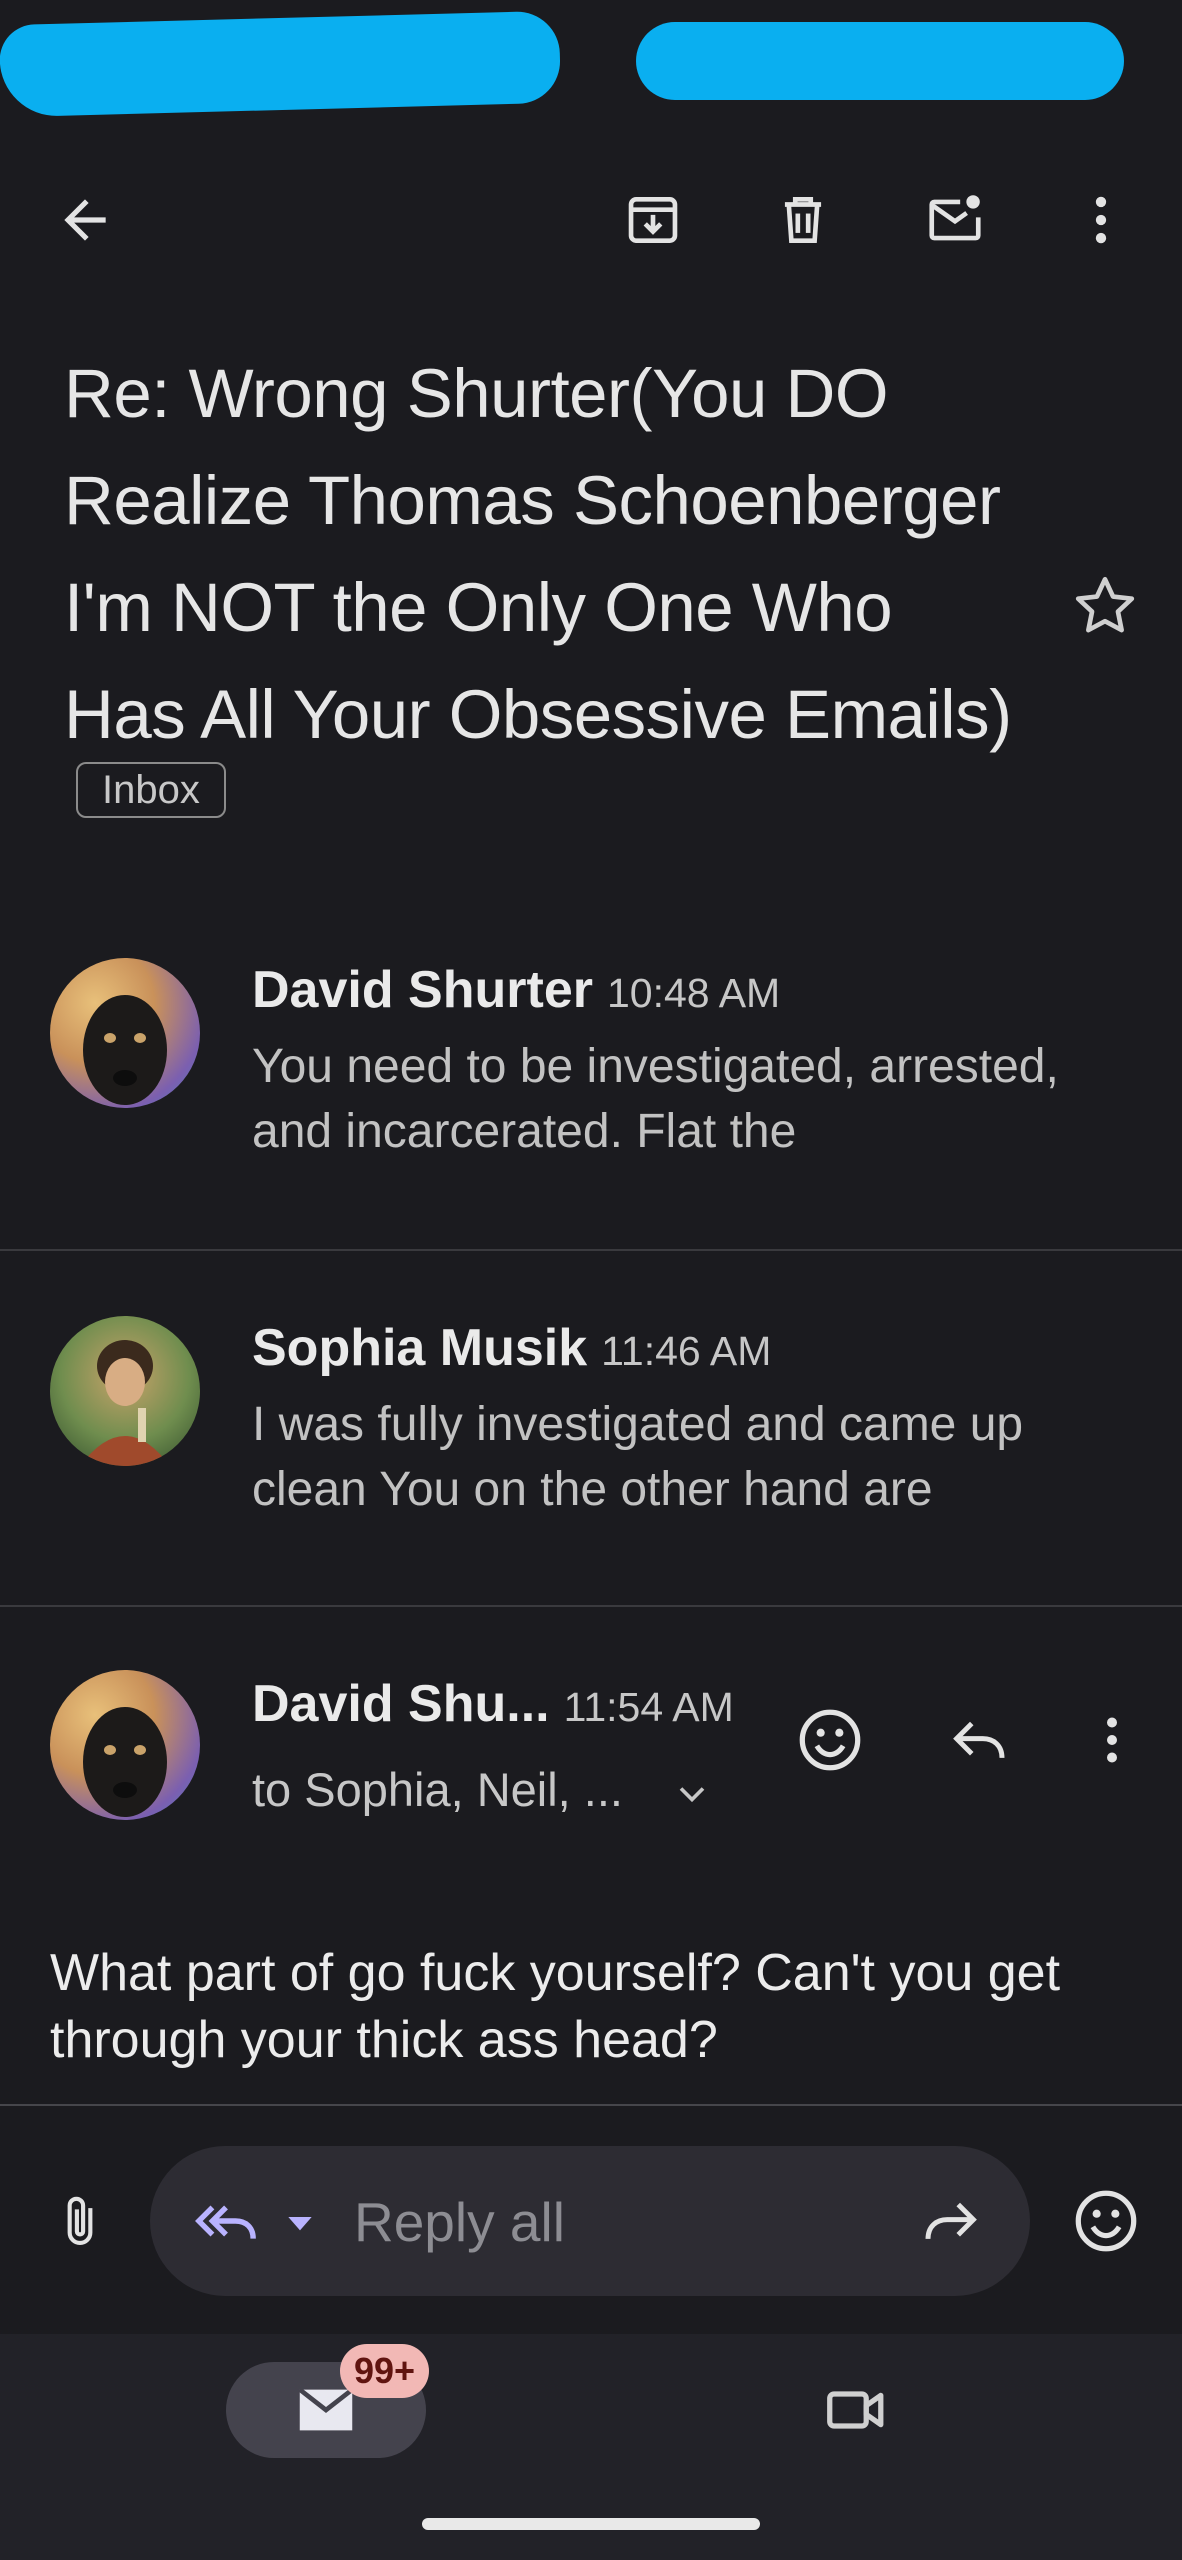 The height and width of the screenshot is (2560, 1182). What do you see at coordinates (420, 1348) in the screenshot?
I see `sender-name: Sophia Musik` at bounding box center [420, 1348].